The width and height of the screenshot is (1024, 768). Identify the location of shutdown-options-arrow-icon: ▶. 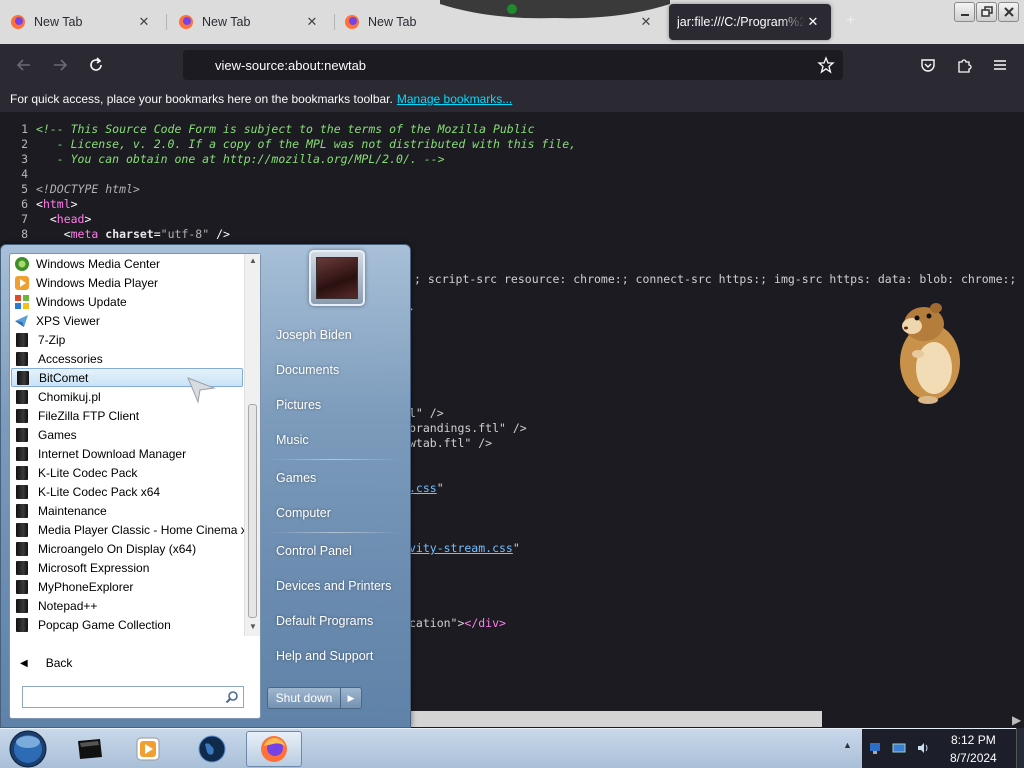
(351, 698).